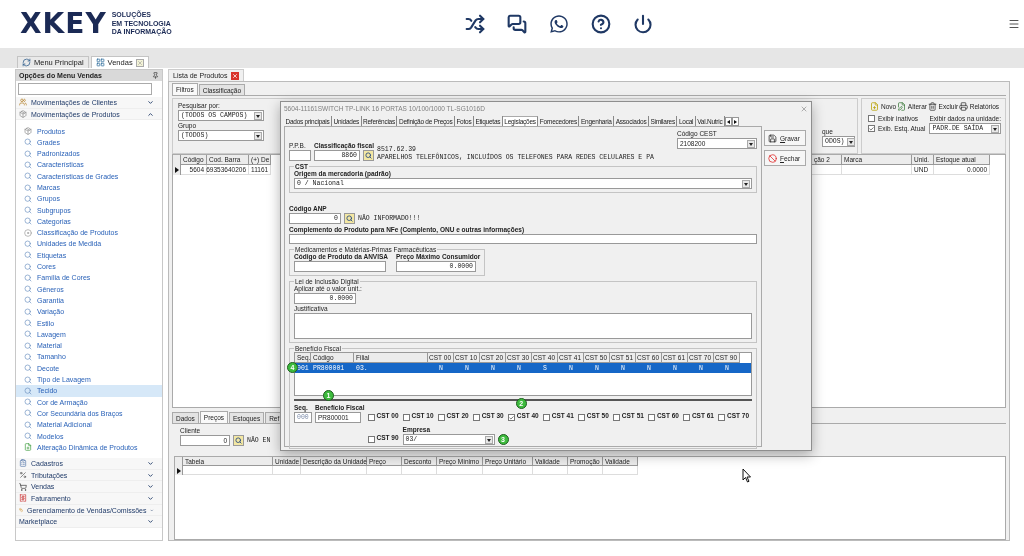 The height and width of the screenshot is (556, 1024). Describe the element at coordinates (63, 24) in the screenshot. I see `logo-text: XKEY` at that location.